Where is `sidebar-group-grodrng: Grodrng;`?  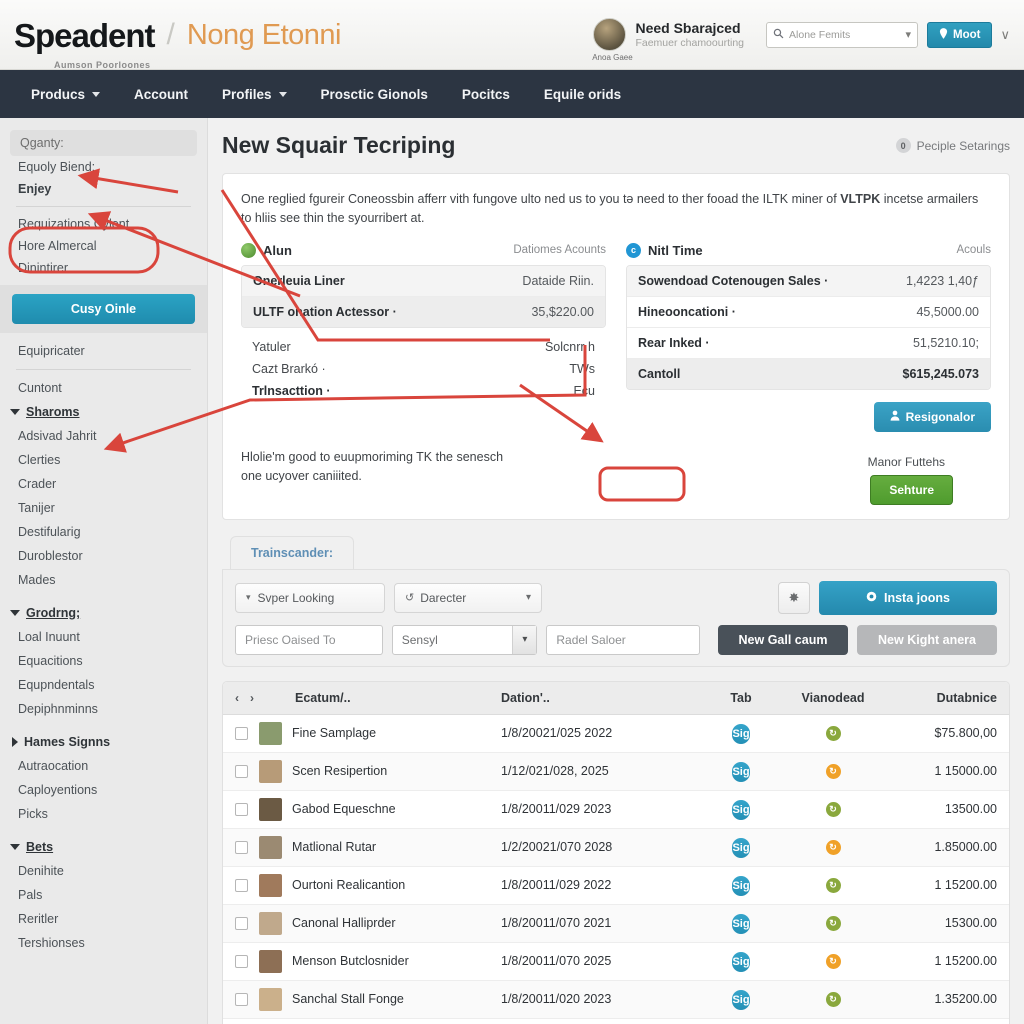
sidebar-group-grodrng: Grodrng; is located at coordinates (103, 613).